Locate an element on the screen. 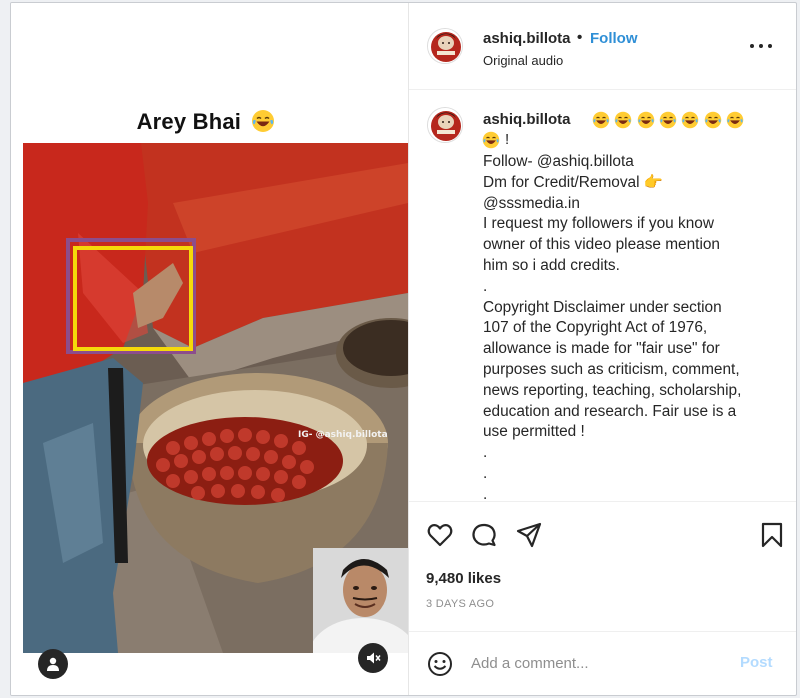  comment-bar: Post is located at coordinates (602, 663).